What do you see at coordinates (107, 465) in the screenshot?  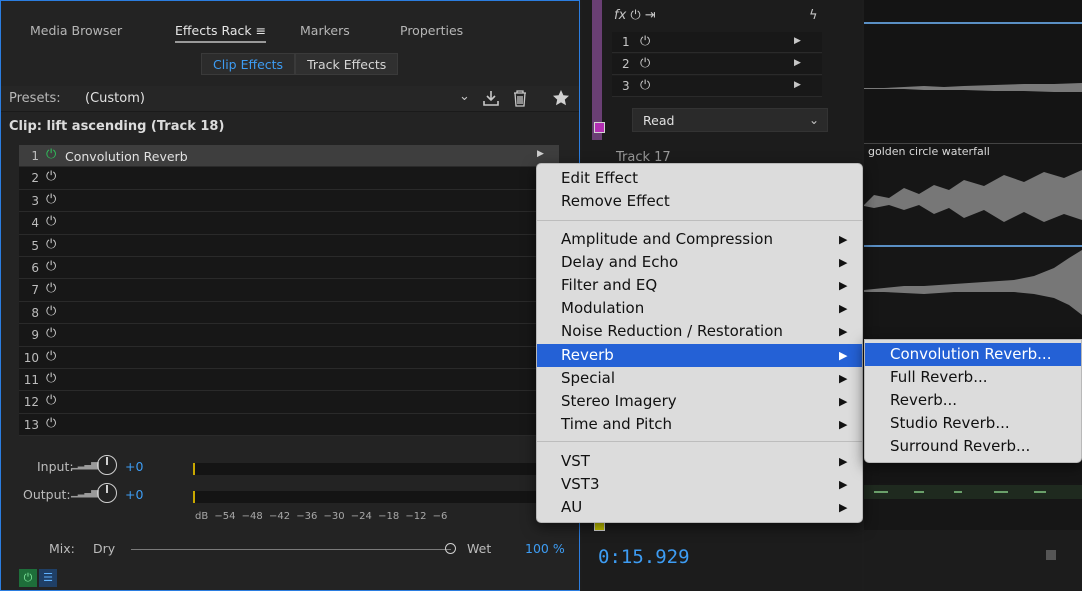 I see `input-gain-knob` at bounding box center [107, 465].